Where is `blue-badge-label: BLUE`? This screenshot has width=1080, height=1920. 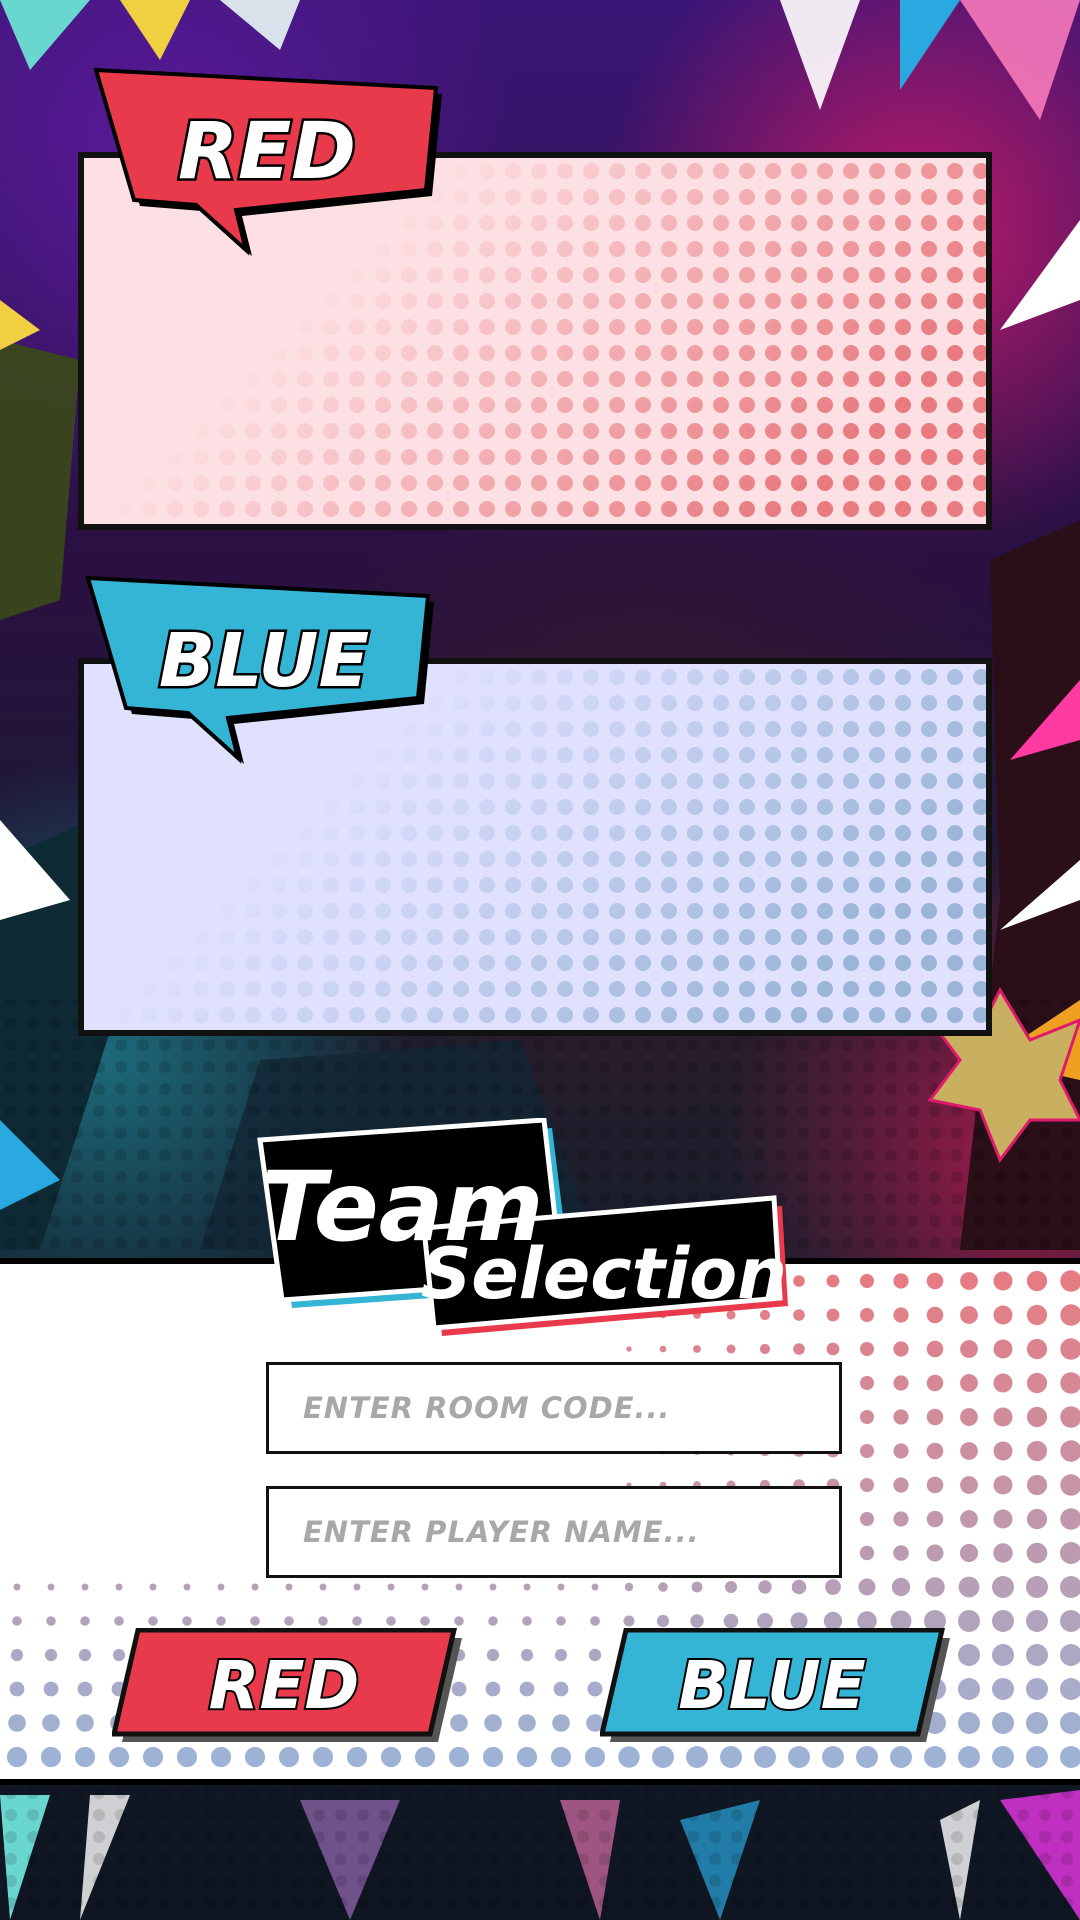 blue-badge-label: BLUE is located at coordinates (264, 661).